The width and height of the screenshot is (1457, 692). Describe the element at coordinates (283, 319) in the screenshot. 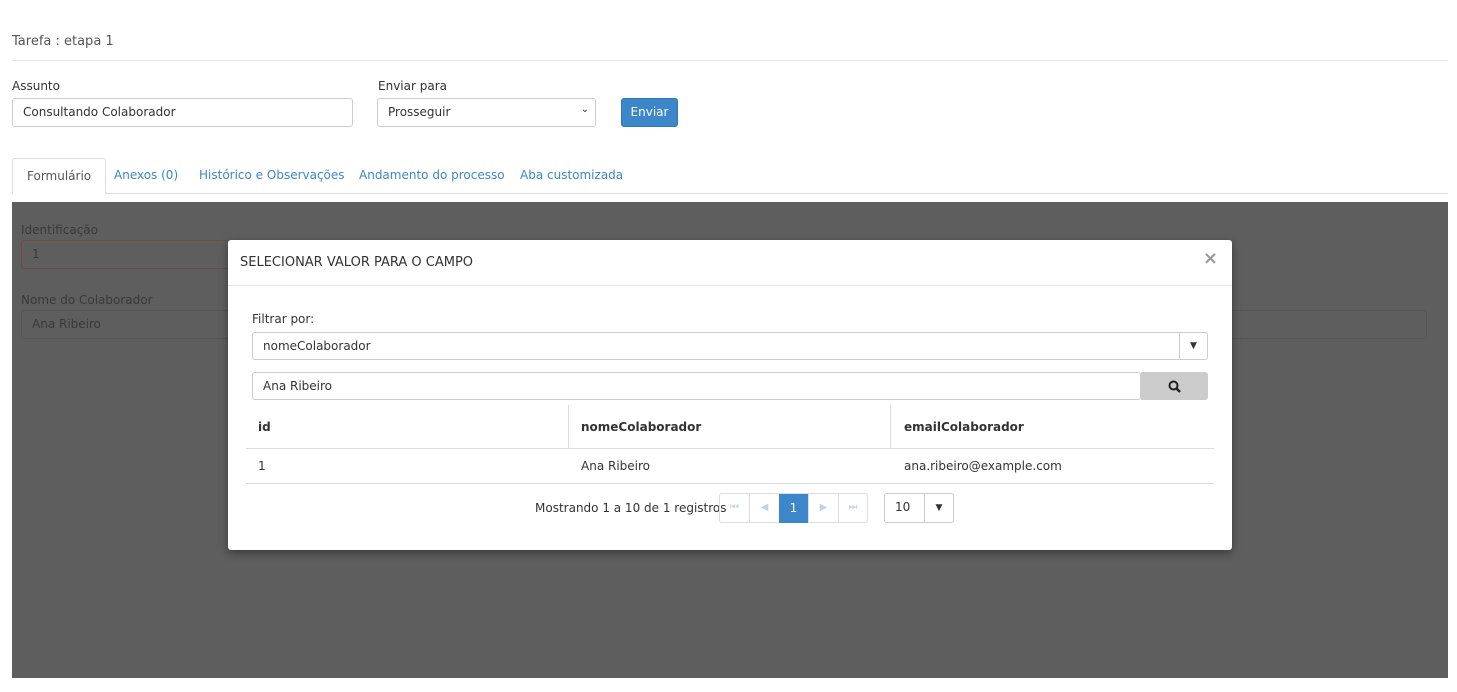

I see `filter-label: Filtrar por:` at that location.